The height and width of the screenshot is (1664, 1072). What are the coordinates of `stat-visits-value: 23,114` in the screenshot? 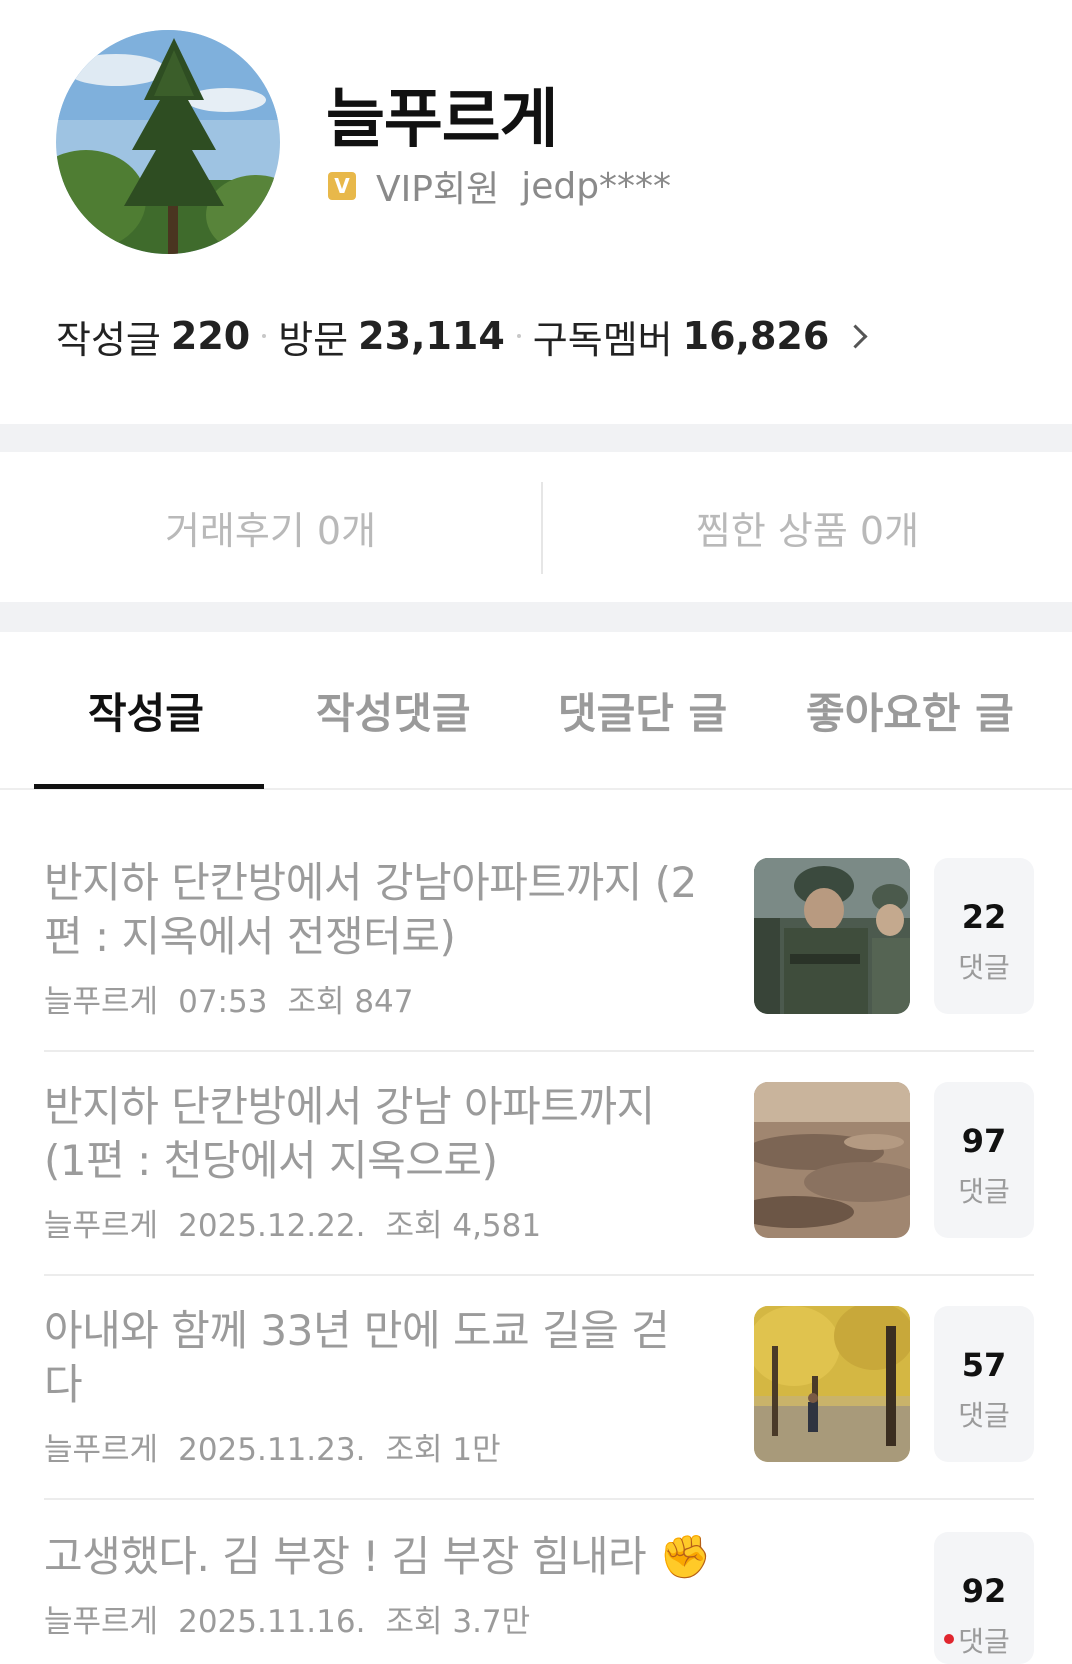 It's located at (431, 336).